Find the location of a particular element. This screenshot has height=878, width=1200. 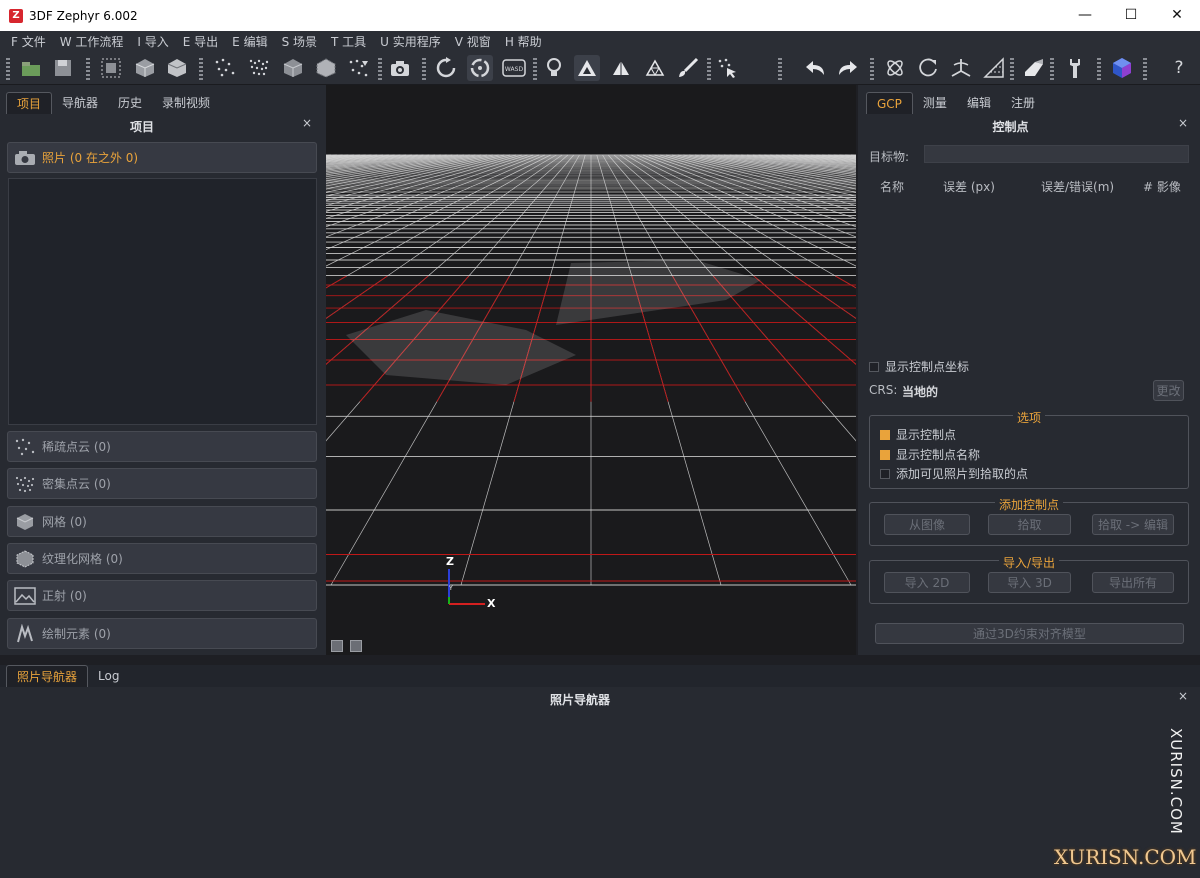

minimize-button: — is located at coordinates (1085, 15).